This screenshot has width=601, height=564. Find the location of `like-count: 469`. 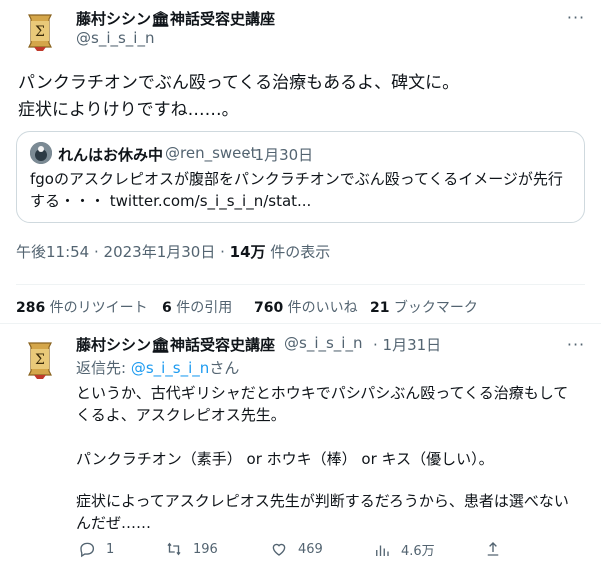

like-count: 469 is located at coordinates (310, 549).